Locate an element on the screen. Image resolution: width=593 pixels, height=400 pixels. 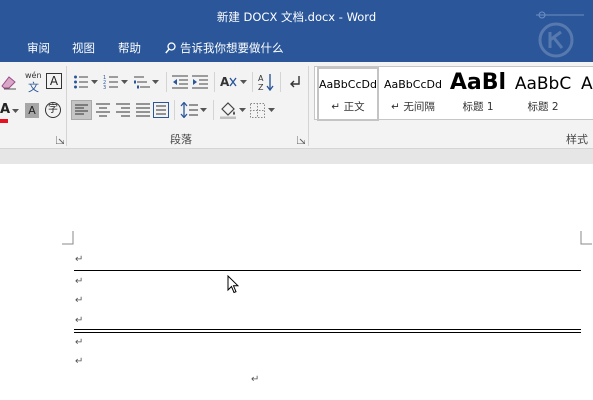
style-heading-2: AaBbC 标题 2 is located at coordinates (543, 94).